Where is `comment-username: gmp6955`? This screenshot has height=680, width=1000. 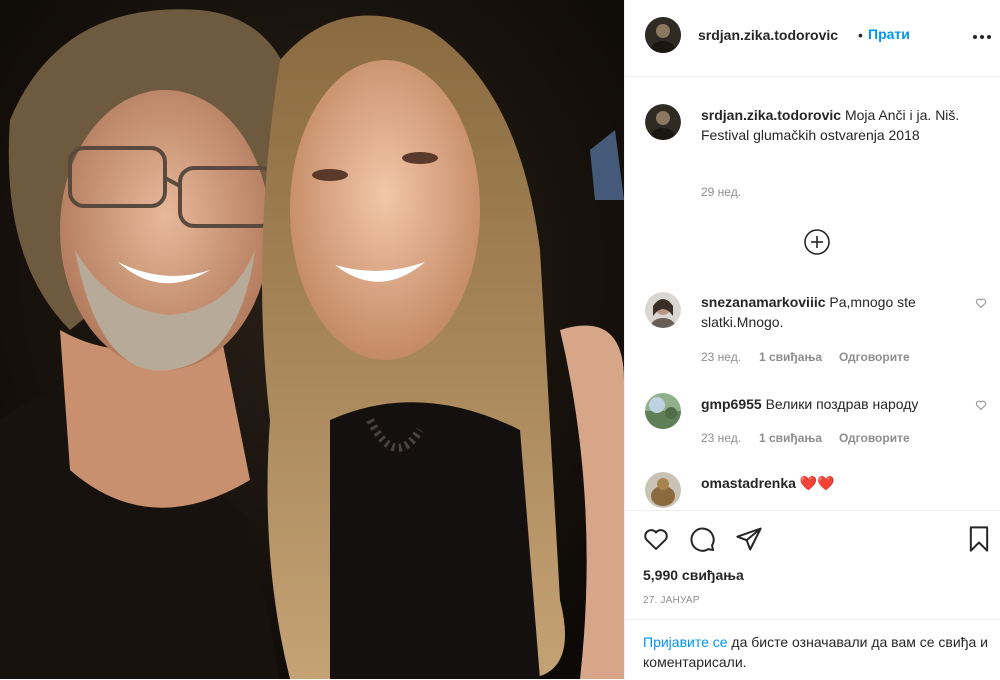
comment-username: gmp6955 is located at coordinates (731, 404).